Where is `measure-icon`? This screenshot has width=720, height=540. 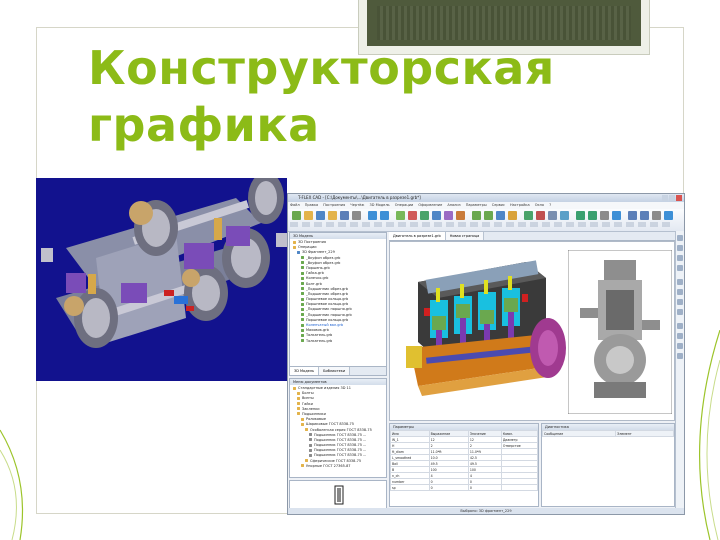
measure-icon is located at coordinates (592, 215).